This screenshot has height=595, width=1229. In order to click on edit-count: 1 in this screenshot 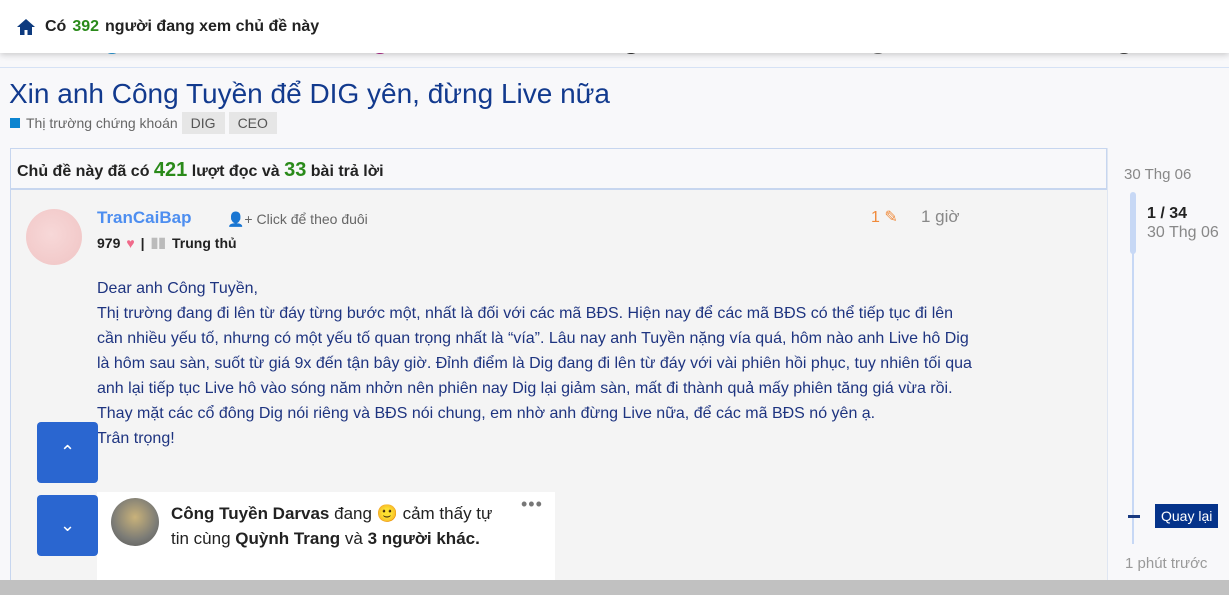, I will do `click(875, 217)`.